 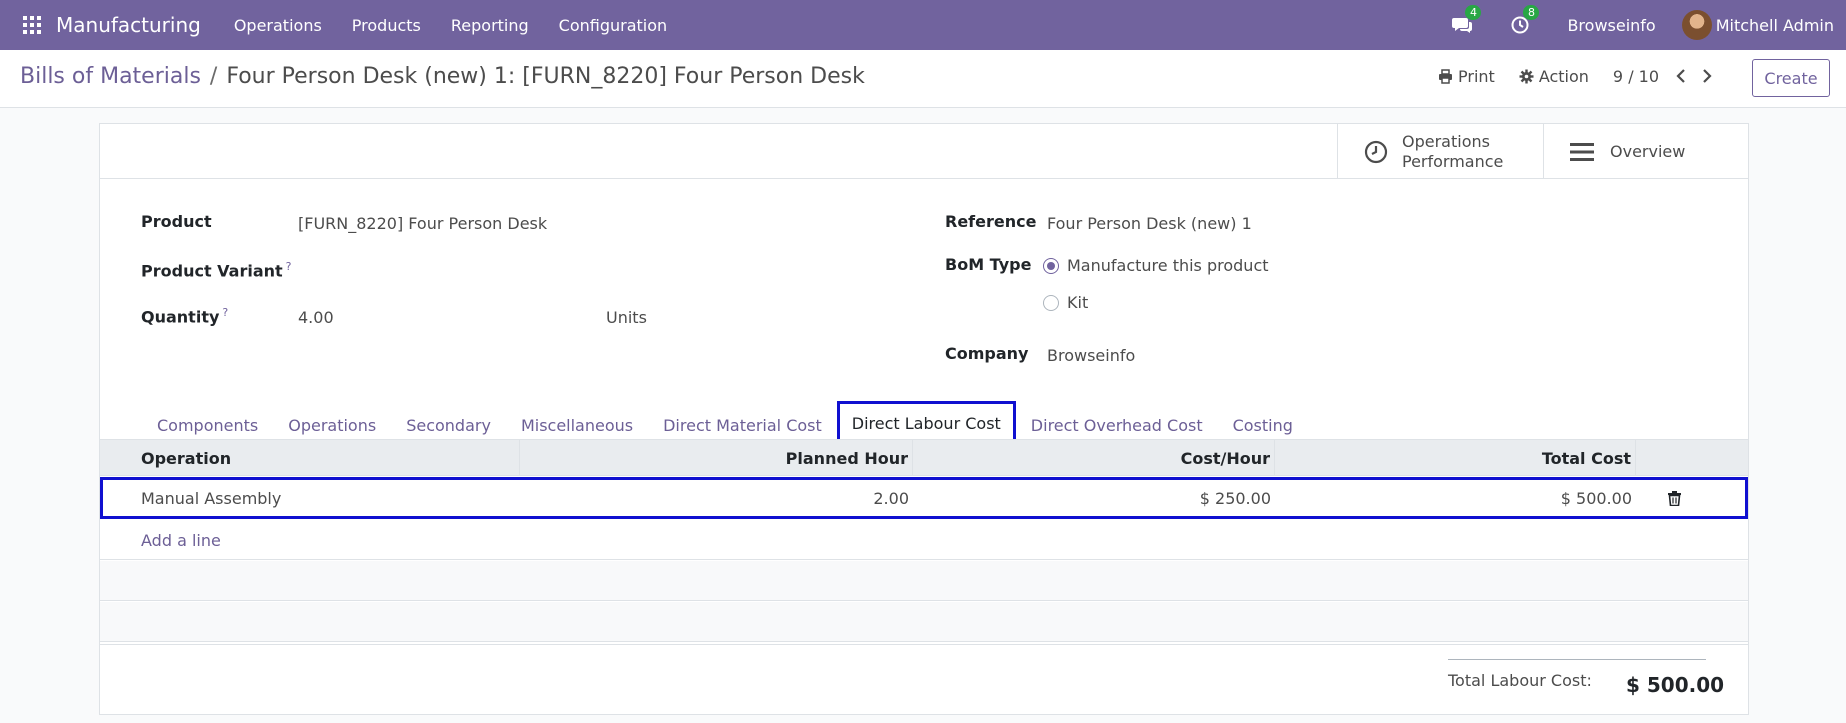 I want to click on messages-icon: 4, so click(x=1466, y=20).